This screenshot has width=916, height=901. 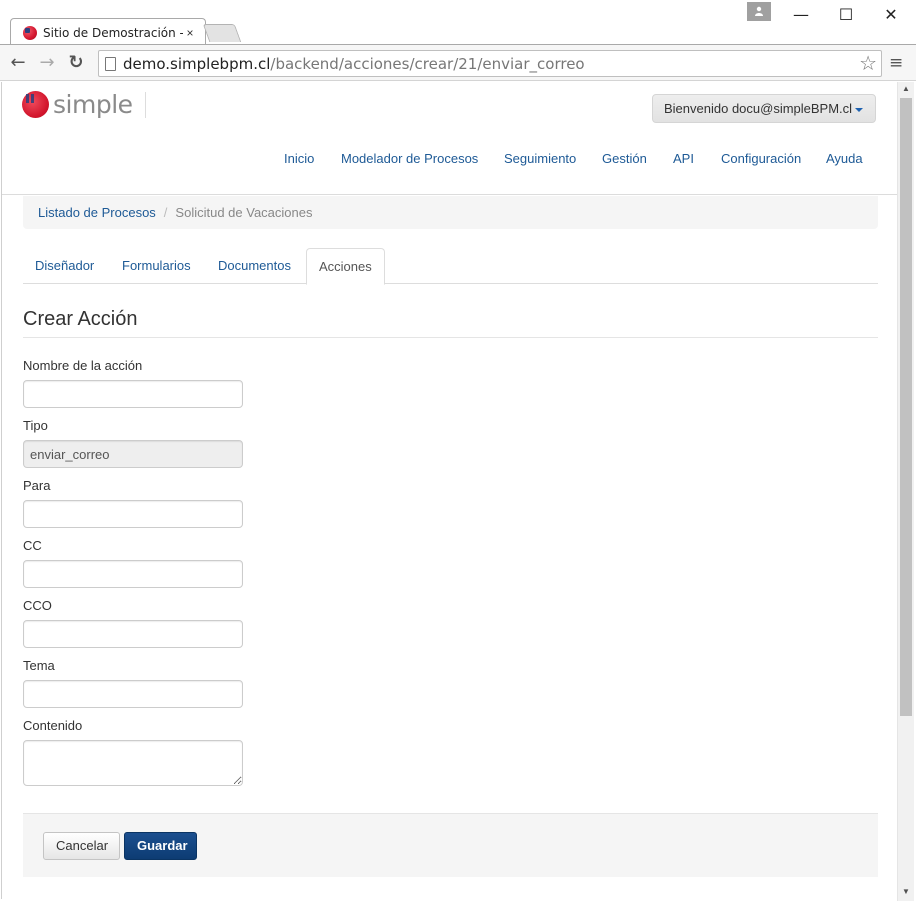 What do you see at coordinates (47, 63) in the screenshot?
I see `forward-icon: →` at bounding box center [47, 63].